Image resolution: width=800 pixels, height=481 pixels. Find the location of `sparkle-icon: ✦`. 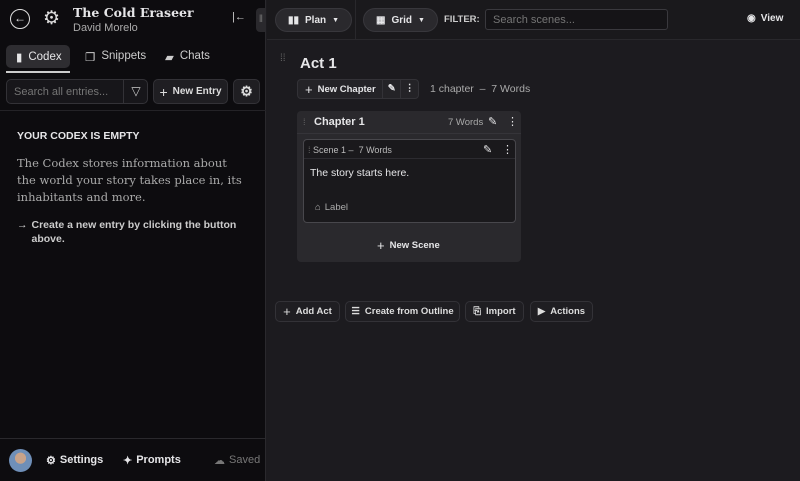

sparkle-icon: ✦ is located at coordinates (128, 461).